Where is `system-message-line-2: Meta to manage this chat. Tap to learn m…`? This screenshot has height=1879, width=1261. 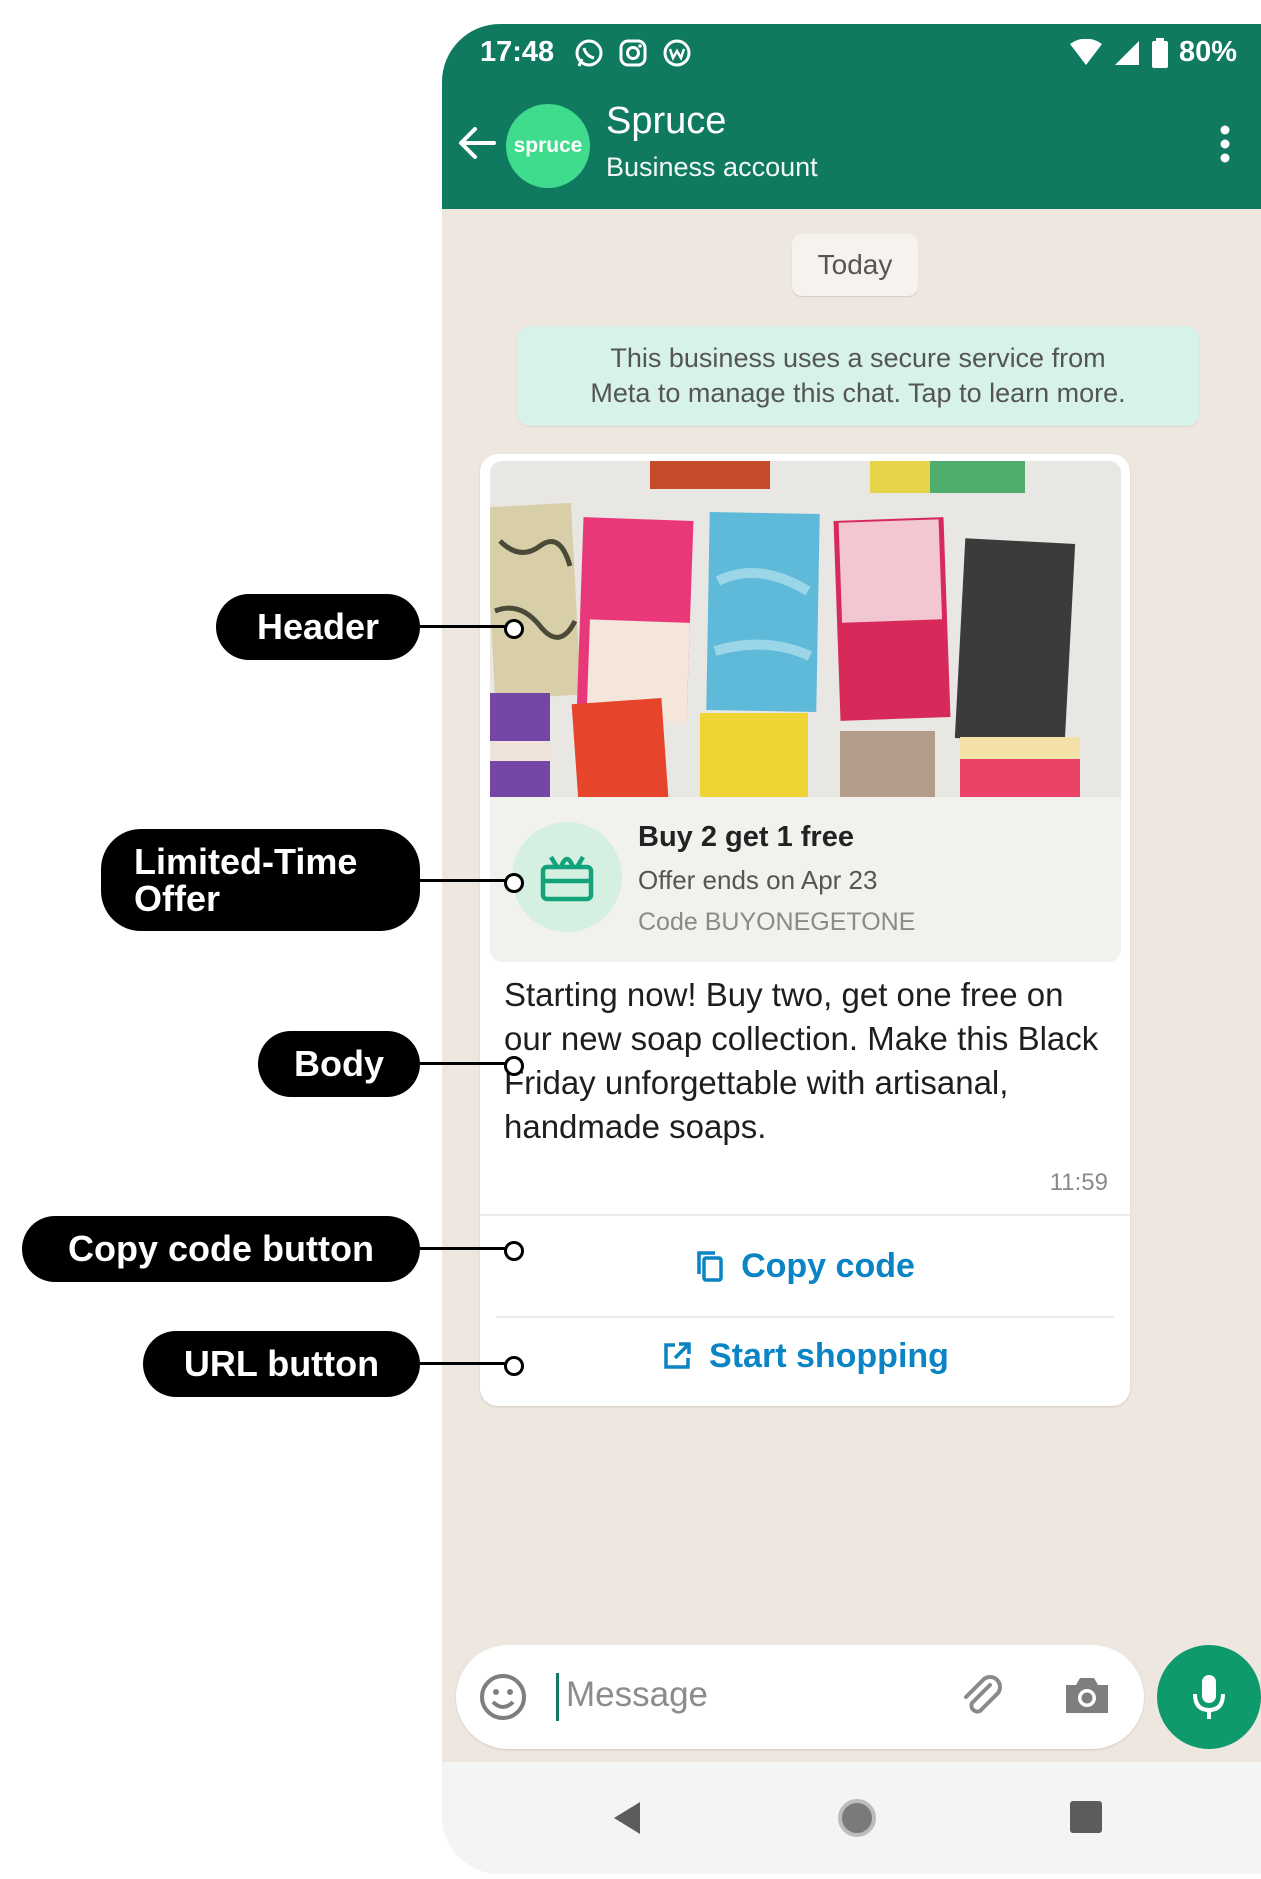
system-message-line-2: Meta to manage this chat. Tap to learn m… is located at coordinates (858, 393).